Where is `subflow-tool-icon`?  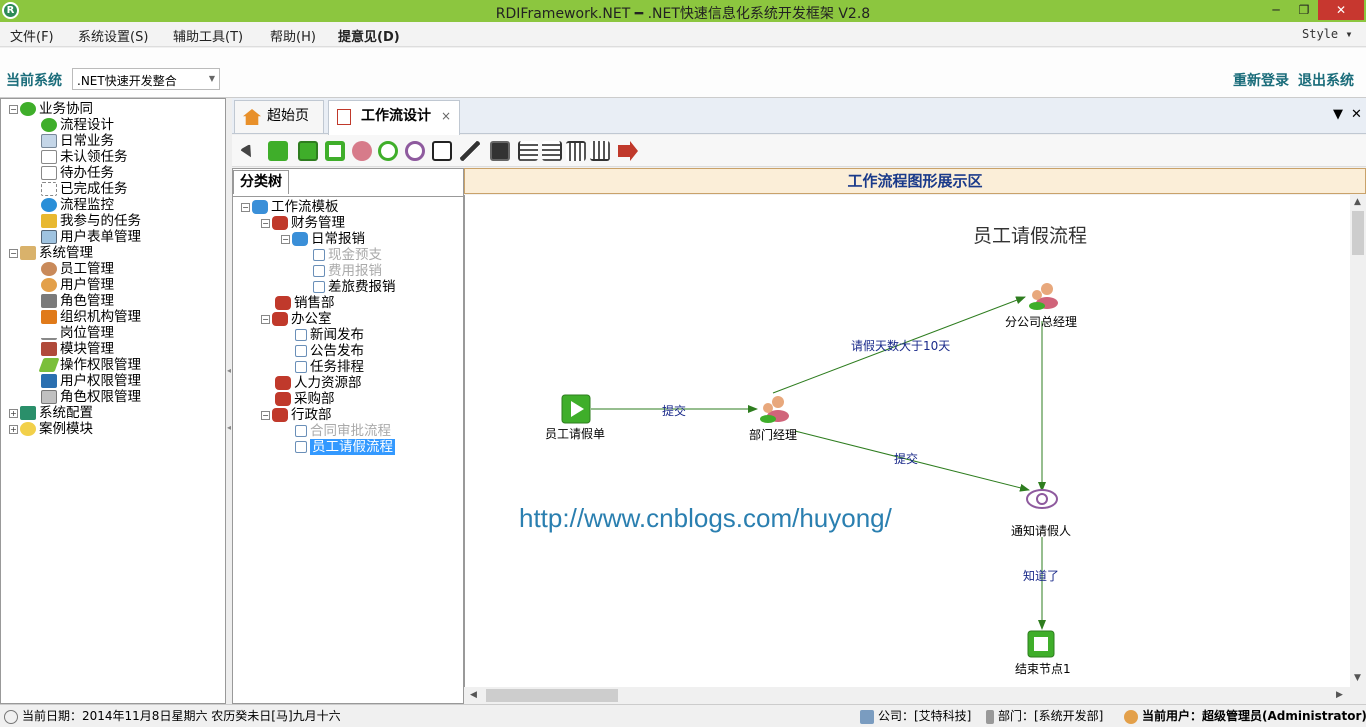
subflow-tool-icon is located at coordinates (442, 151).